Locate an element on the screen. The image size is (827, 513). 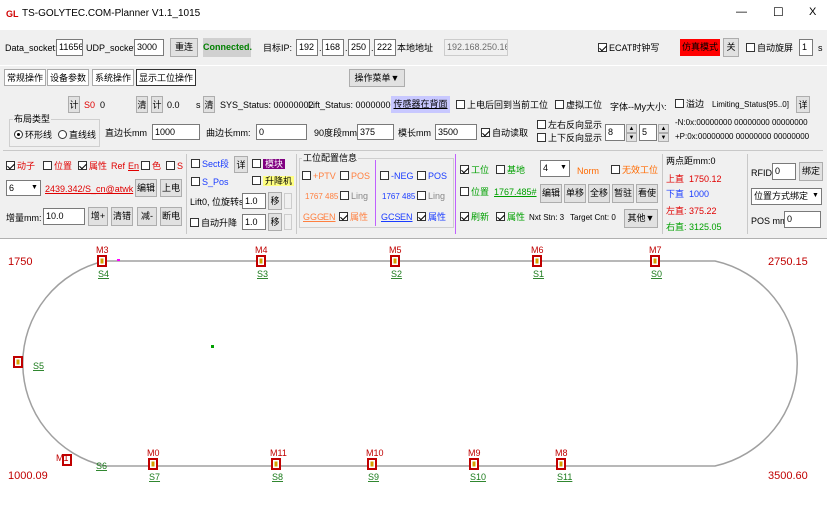
auto-read-checkbox: 自动读取 is located at coordinates (504, 133).